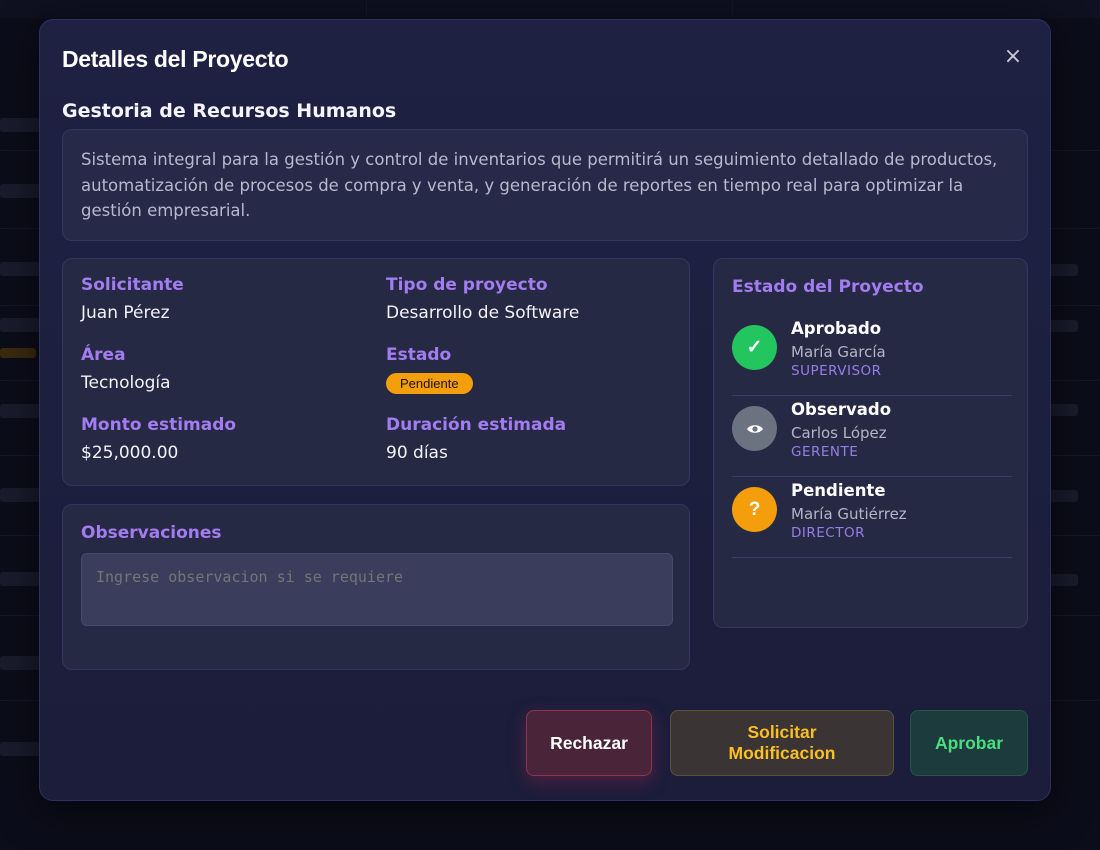 The width and height of the screenshot is (1100, 850). What do you see at coordinates (836, 371) in the screenshot?
I see `status-role: SUPERVISOR` at bounding box center [836, 371].